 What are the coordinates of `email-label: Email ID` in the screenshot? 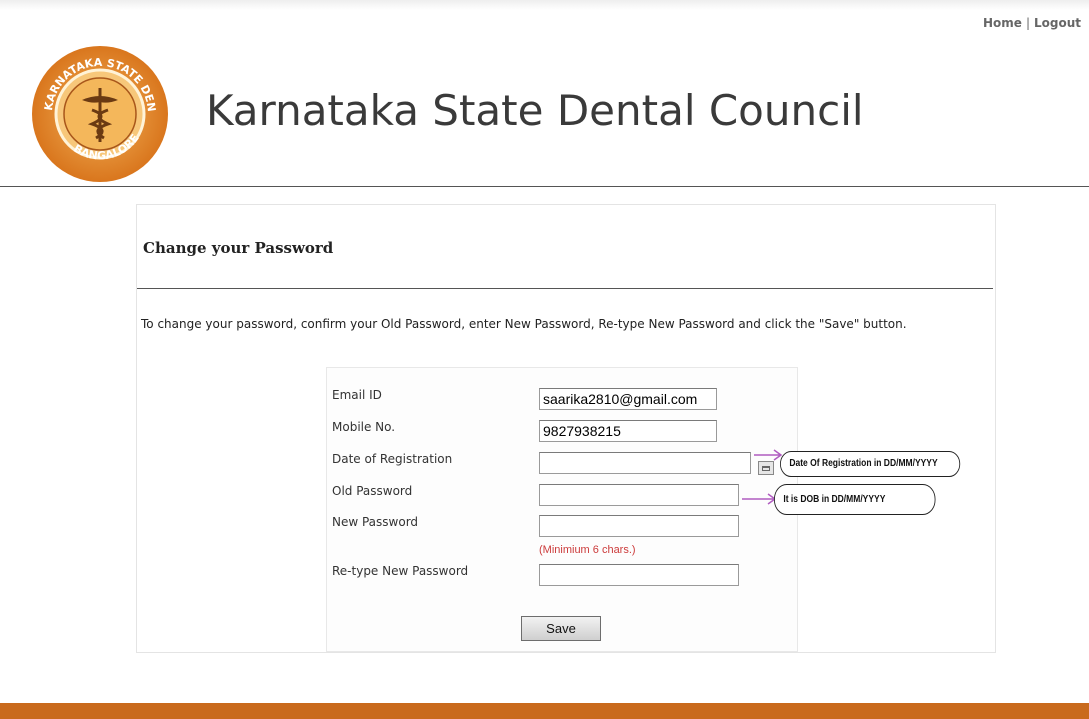 It's located at (357, 395).